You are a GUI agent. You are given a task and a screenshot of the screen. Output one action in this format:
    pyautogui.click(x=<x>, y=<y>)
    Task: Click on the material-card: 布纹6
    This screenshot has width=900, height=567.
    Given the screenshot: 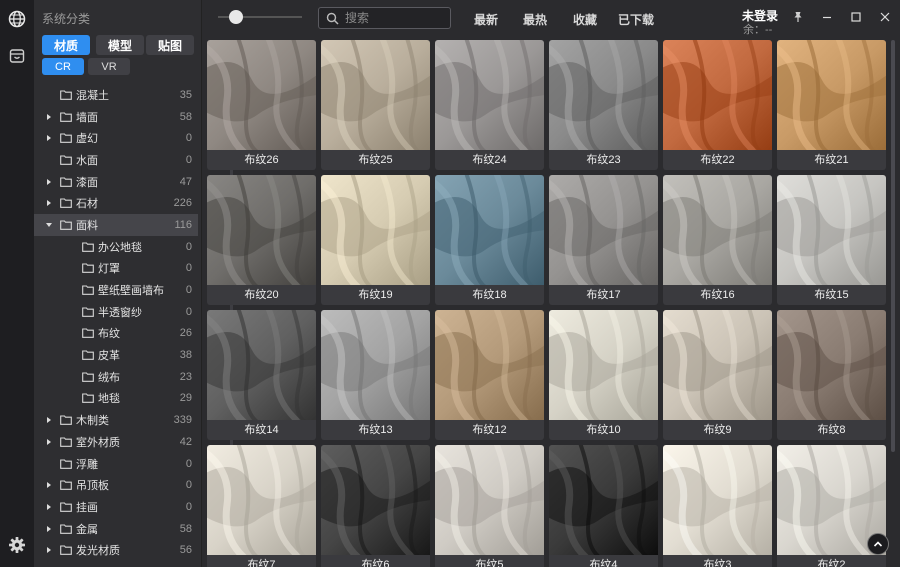 What is the action you would take?
    pyautogui.click(x=375, y=506)
    